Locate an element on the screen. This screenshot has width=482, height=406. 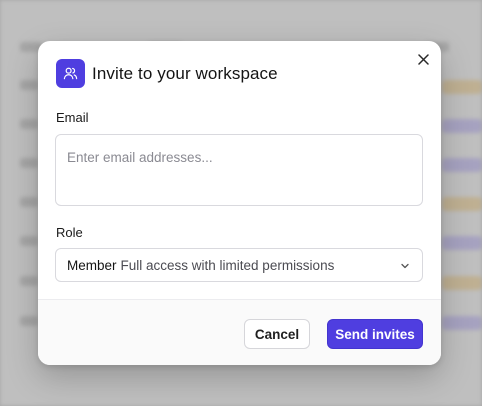
header-icon-badge is located at coordinates (70, 73).